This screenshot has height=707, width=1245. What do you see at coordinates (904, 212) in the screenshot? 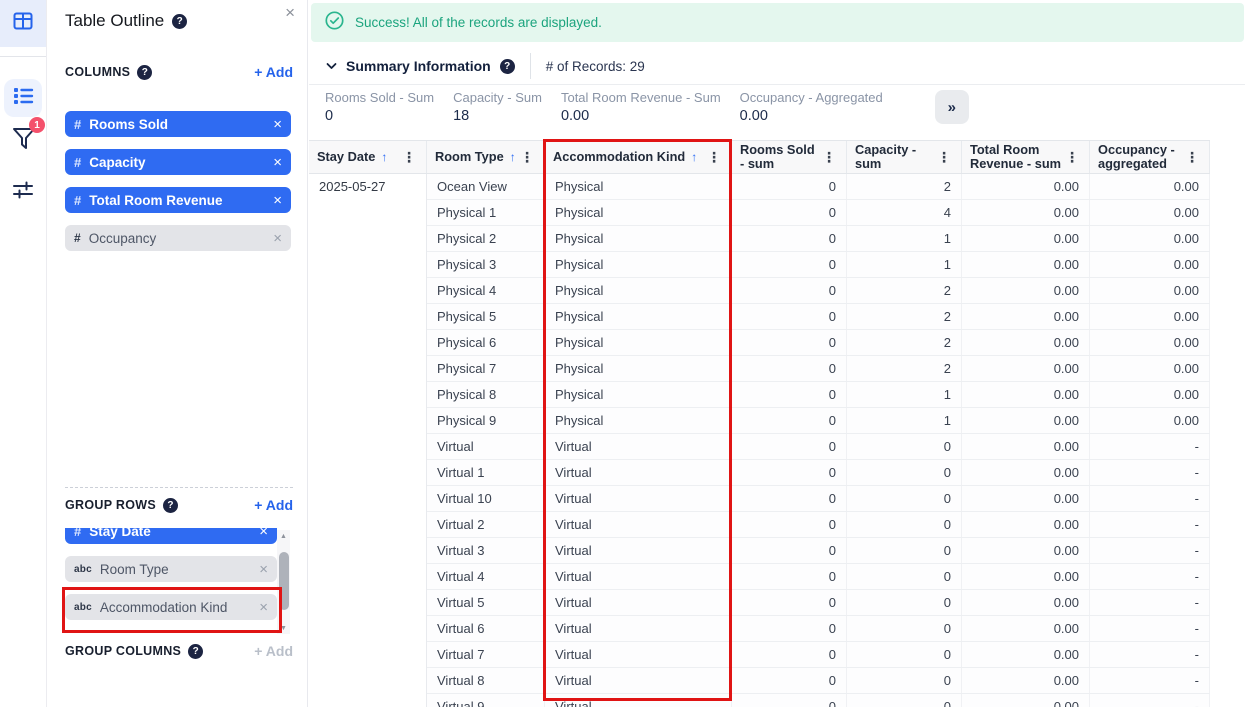
I see `cell-capacity_sum: 4` at bounding box center [904, 212].